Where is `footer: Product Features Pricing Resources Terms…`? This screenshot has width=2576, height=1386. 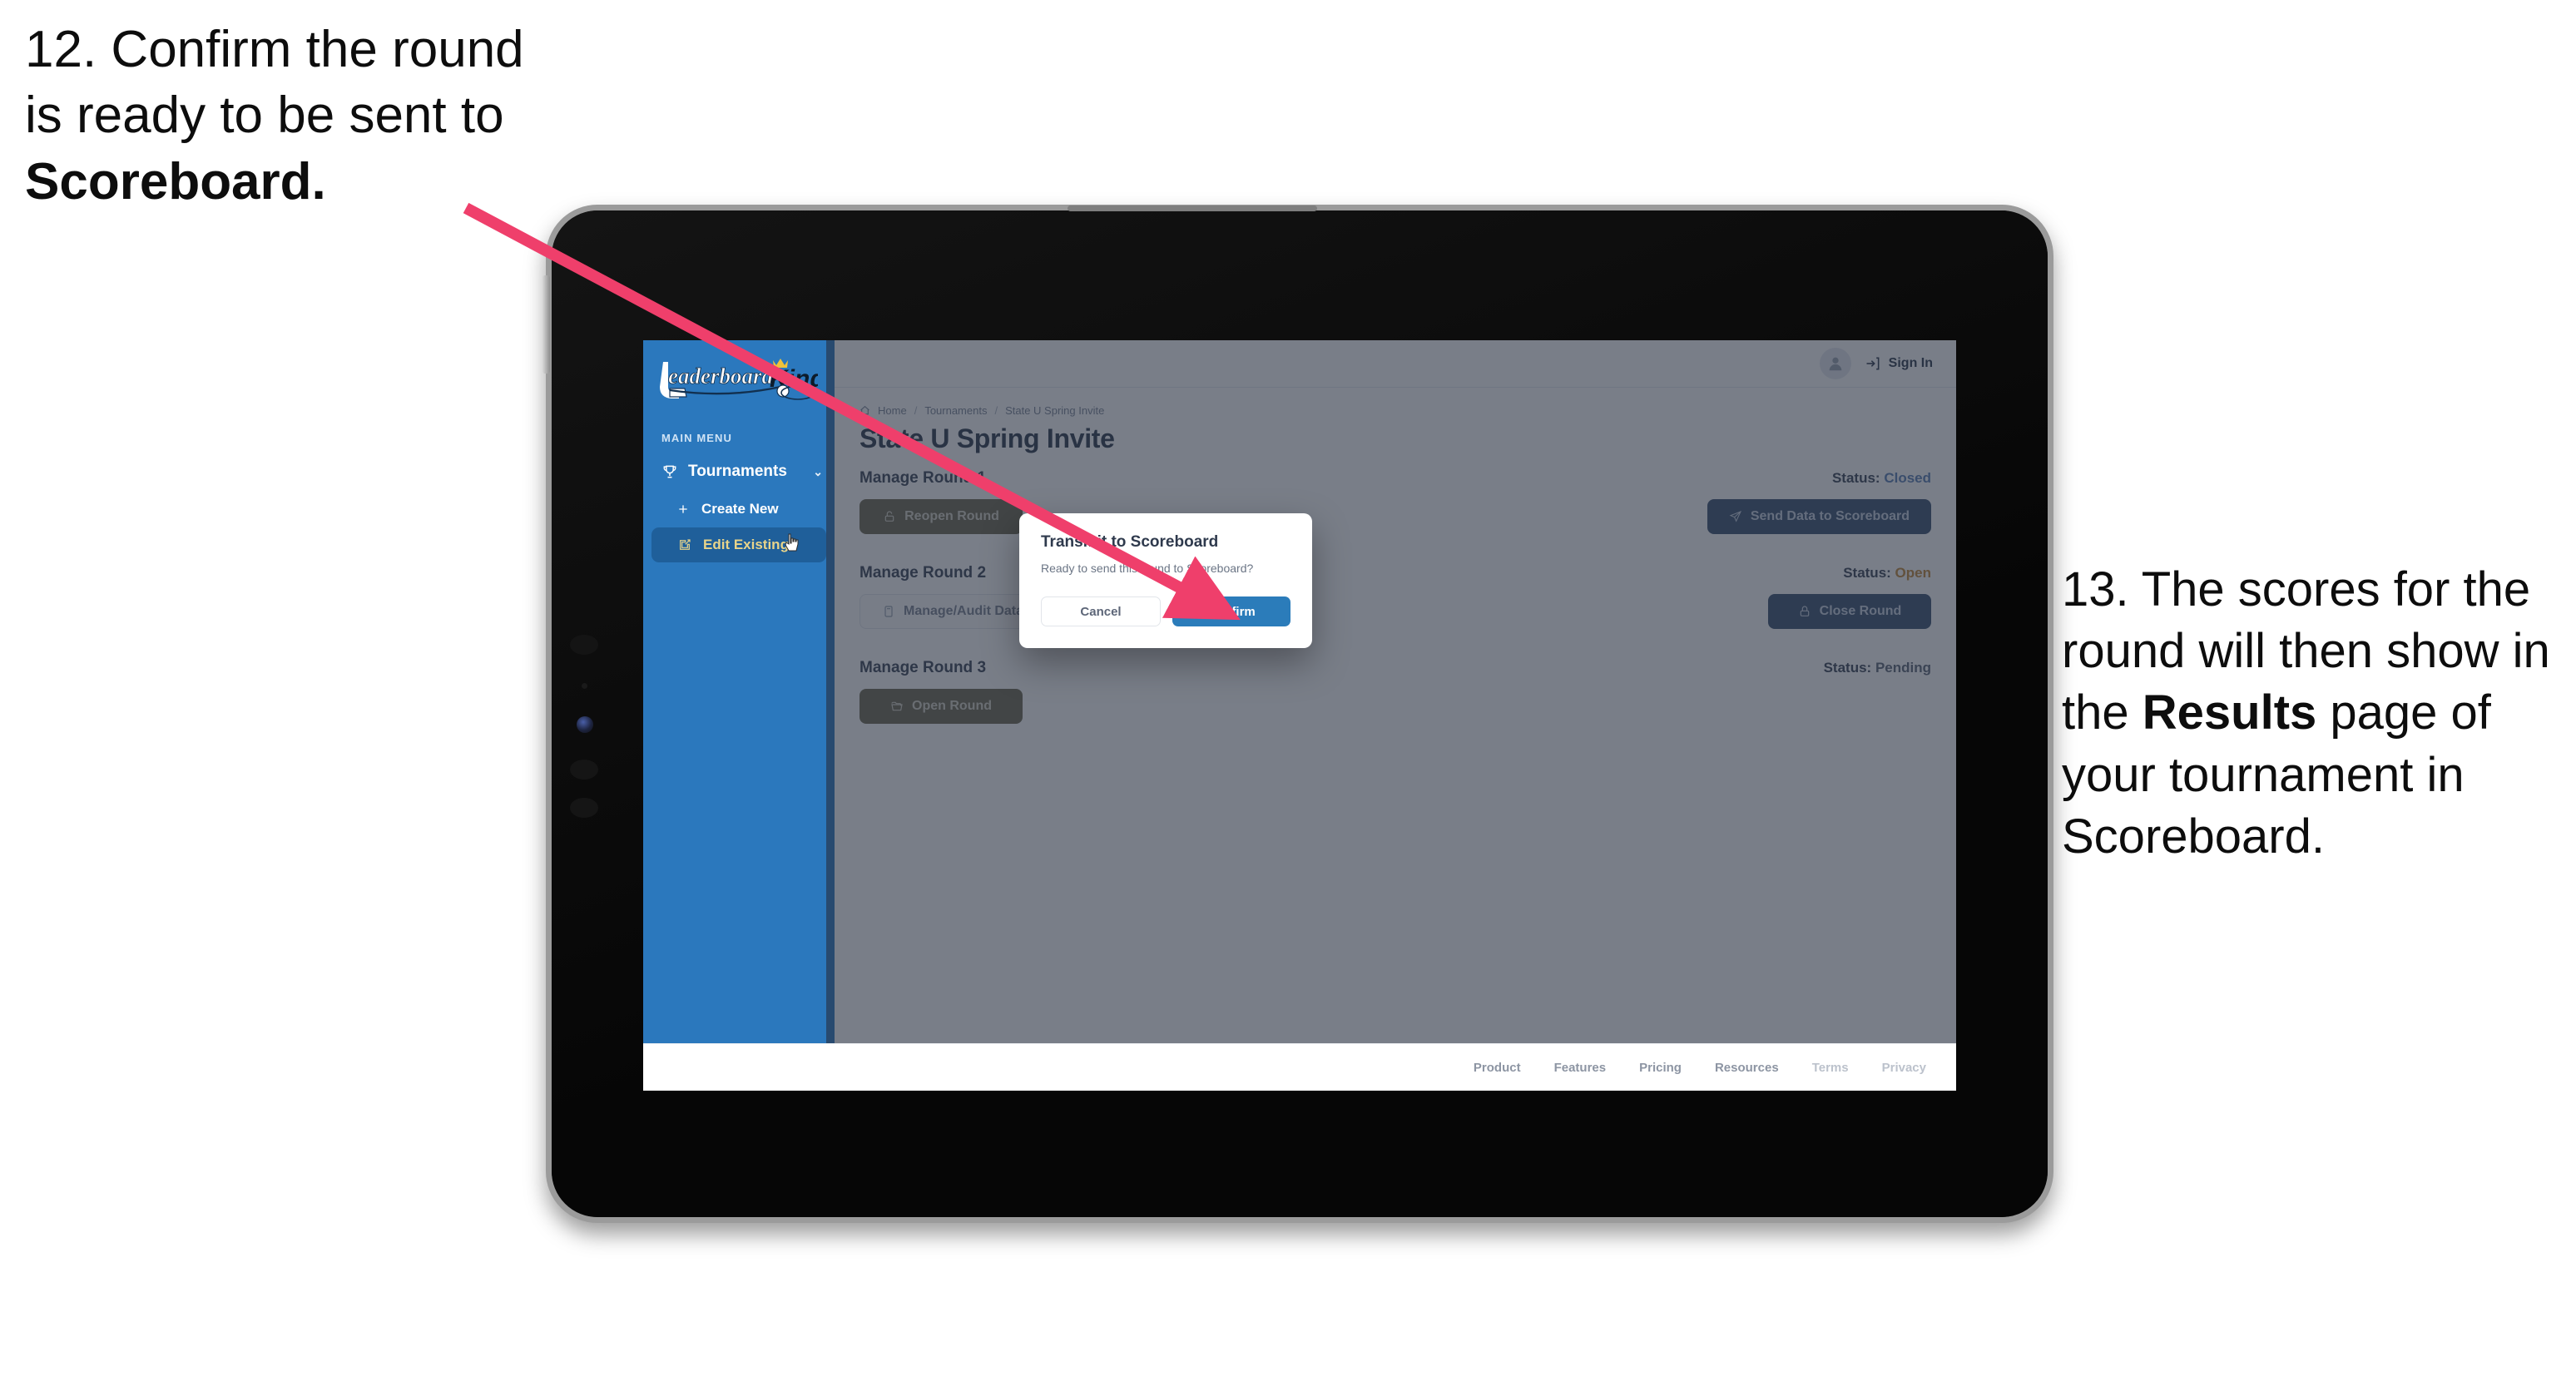
footer: Product Features Pricing Resources Terms… is located at coordinates (1299, 1067).